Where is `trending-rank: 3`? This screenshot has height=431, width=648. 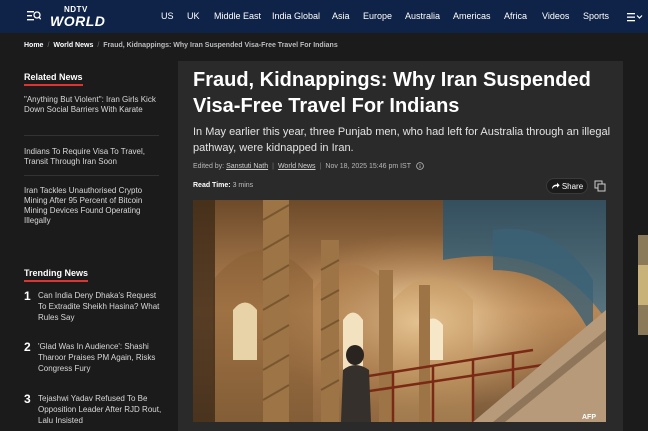 trending-rank: 3 is located at coordinates (27, 399).